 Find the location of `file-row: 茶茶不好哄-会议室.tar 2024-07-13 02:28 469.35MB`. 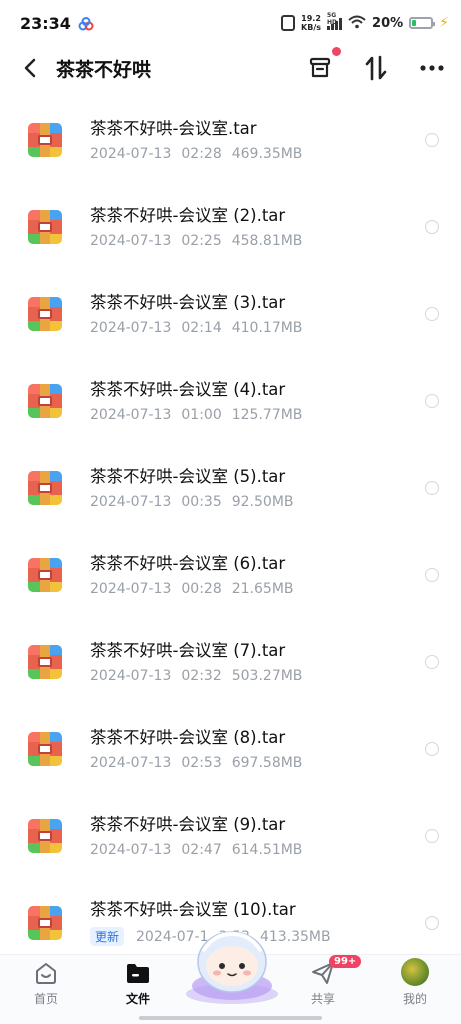

file-row: 茶茶不好哄-会议室.tar 2024-07-13 02:28 469.35MB is located at coordinates (230, 139).